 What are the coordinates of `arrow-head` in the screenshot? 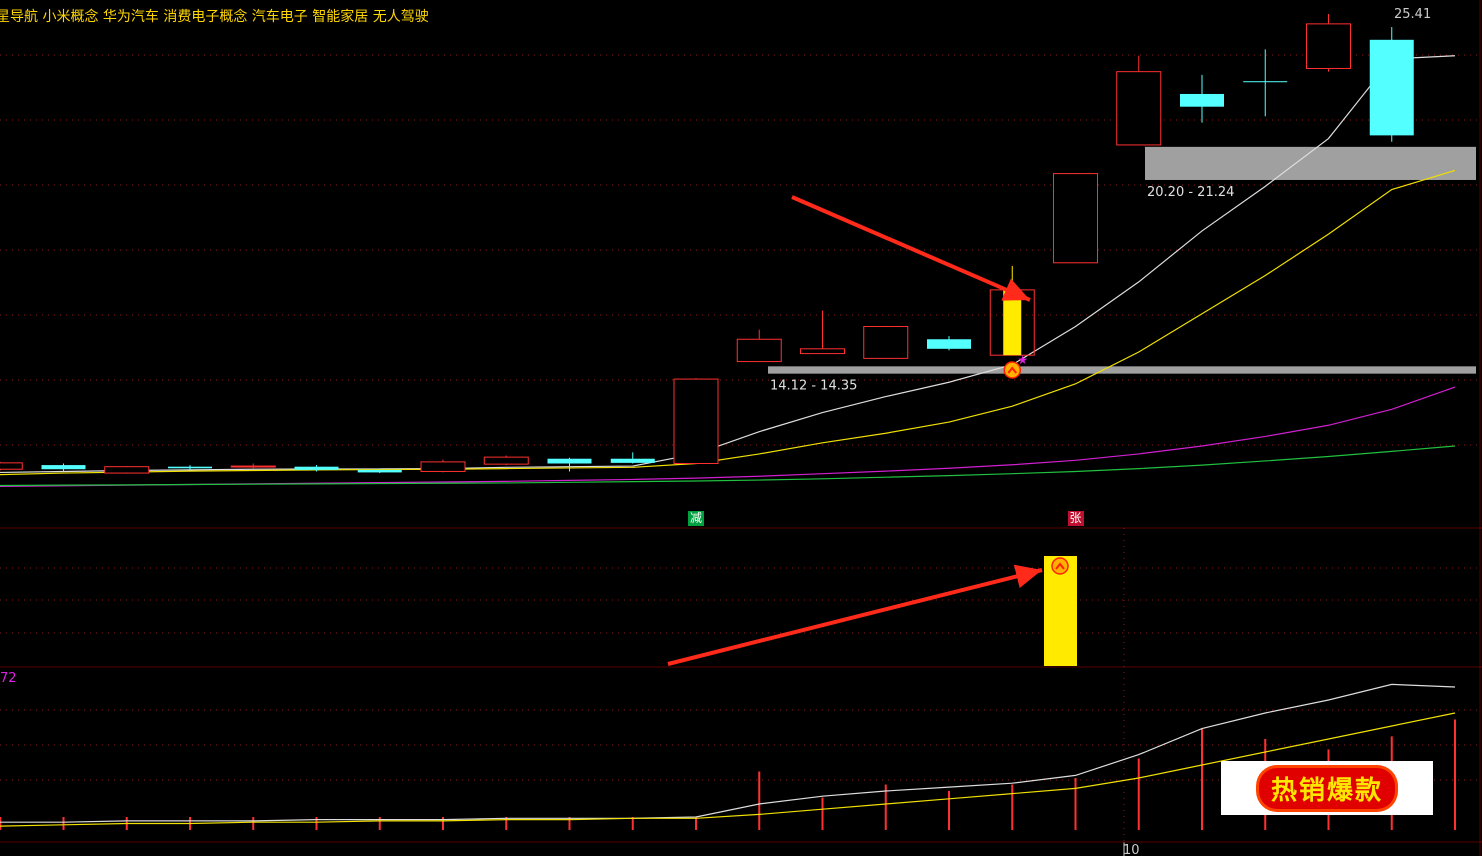 It's located at (1027, 576).